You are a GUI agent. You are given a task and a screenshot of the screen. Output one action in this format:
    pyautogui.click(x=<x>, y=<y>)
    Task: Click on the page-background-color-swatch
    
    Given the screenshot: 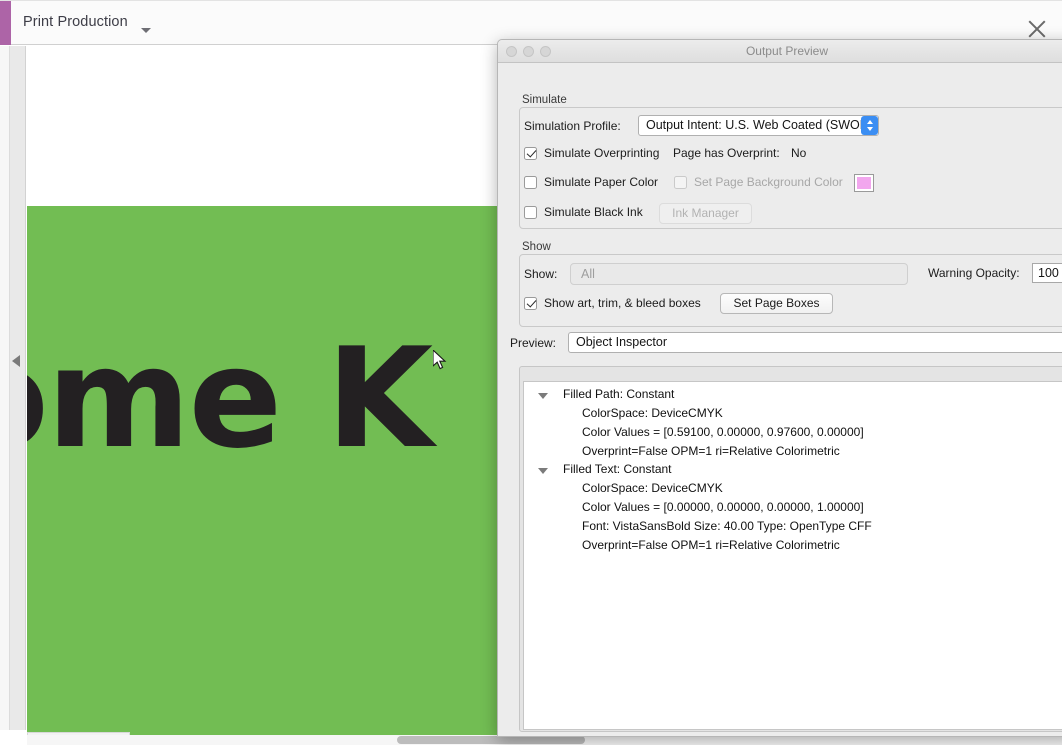 What is the action you would take?
    pyautogui.click(x=864, y=183)
    